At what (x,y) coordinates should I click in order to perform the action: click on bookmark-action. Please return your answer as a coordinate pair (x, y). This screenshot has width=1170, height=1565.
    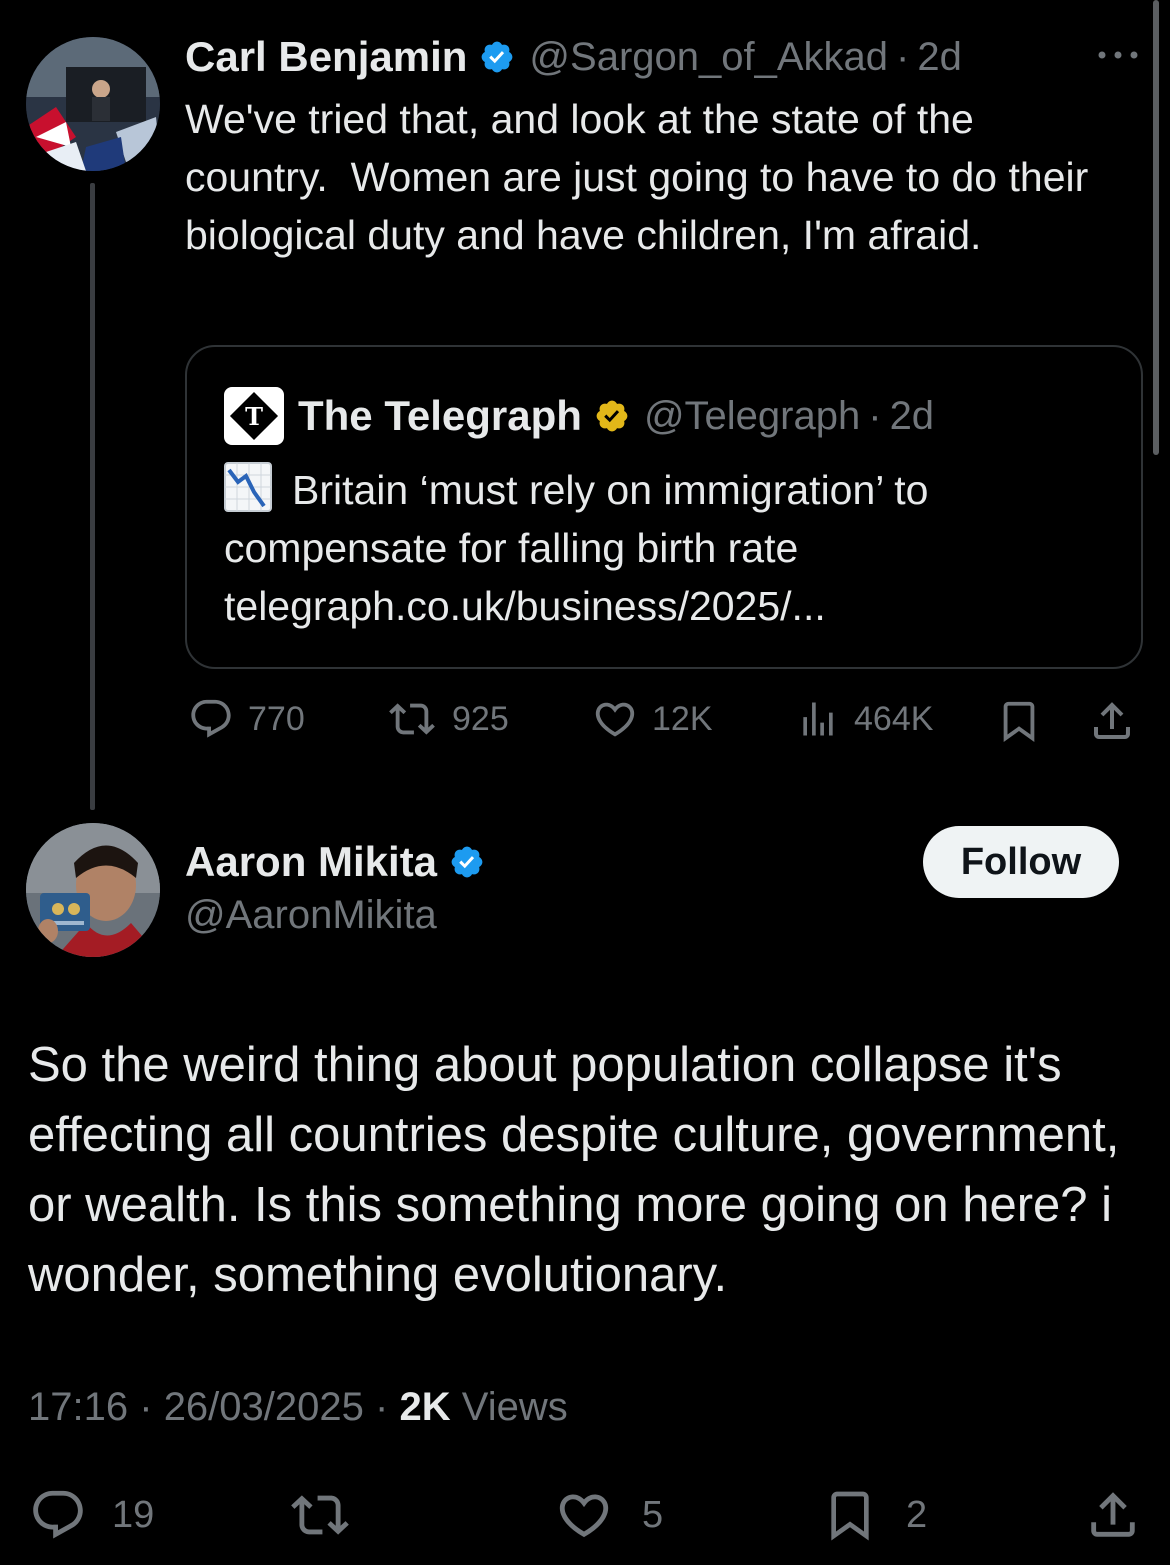
    Looking at the image, I should click on (1019, 721).